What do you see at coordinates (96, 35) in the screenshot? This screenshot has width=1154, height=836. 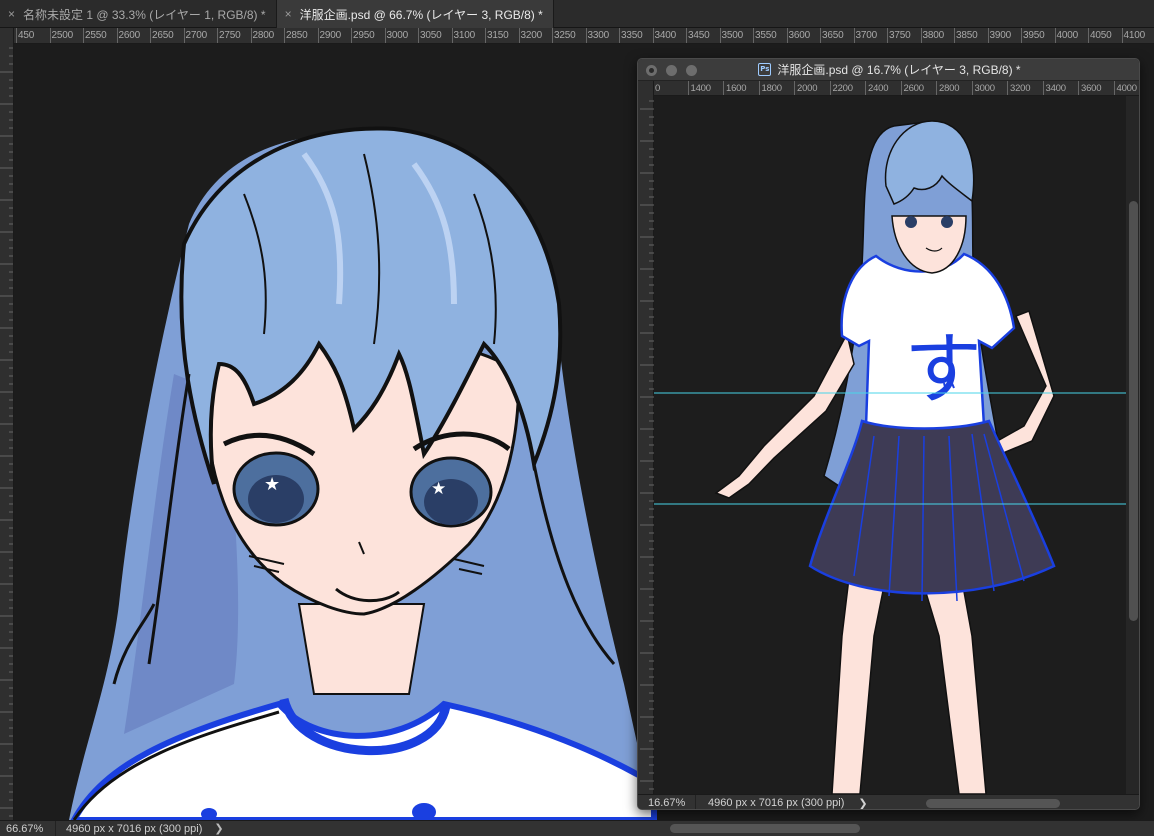 I see `ruler-label: 2550` at bounding box center [96, 35].